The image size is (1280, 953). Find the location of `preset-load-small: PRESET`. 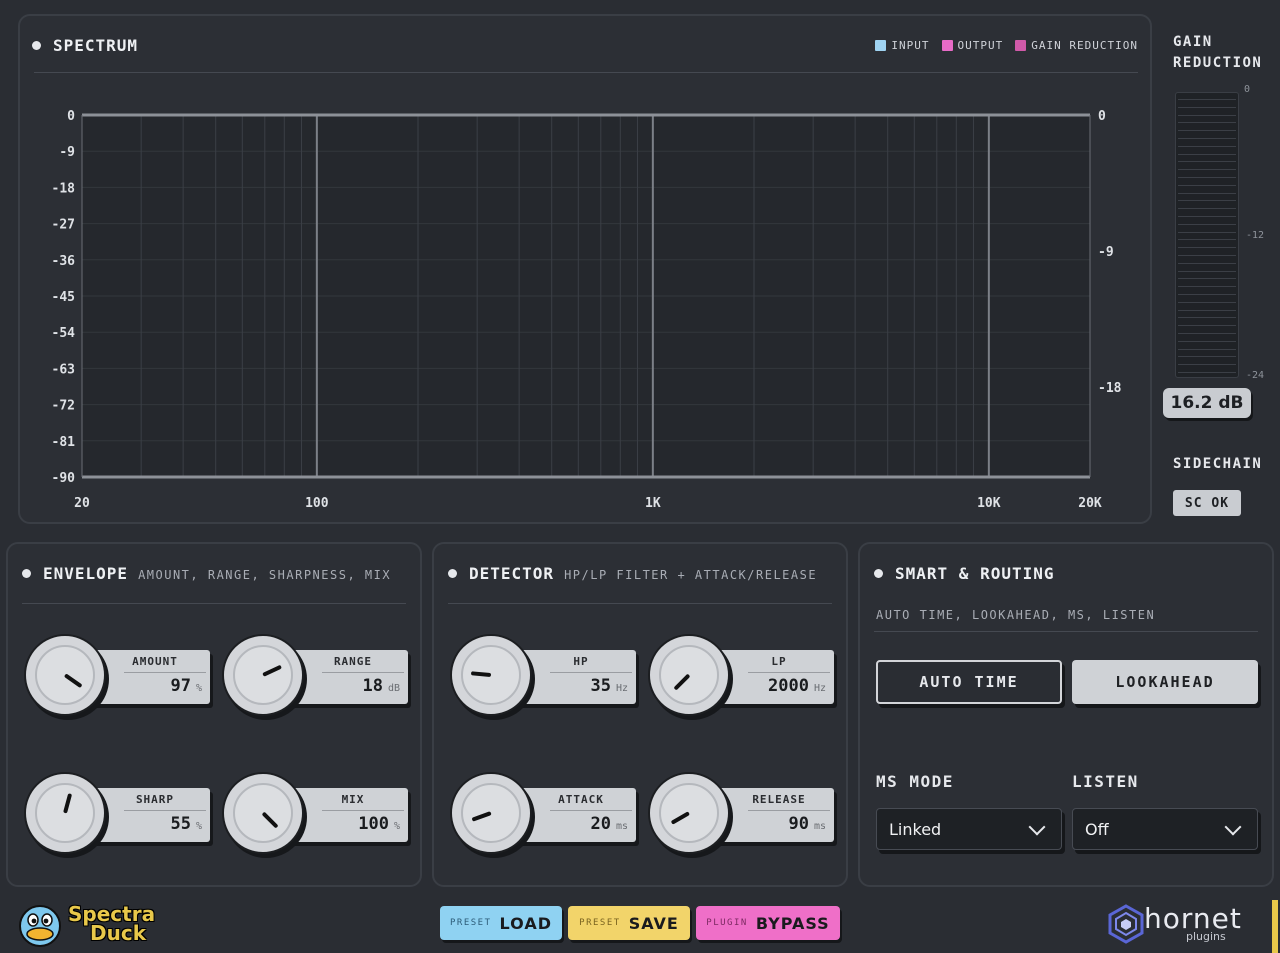

preset-load-small: PRESET is located at coordinates (471, 923).